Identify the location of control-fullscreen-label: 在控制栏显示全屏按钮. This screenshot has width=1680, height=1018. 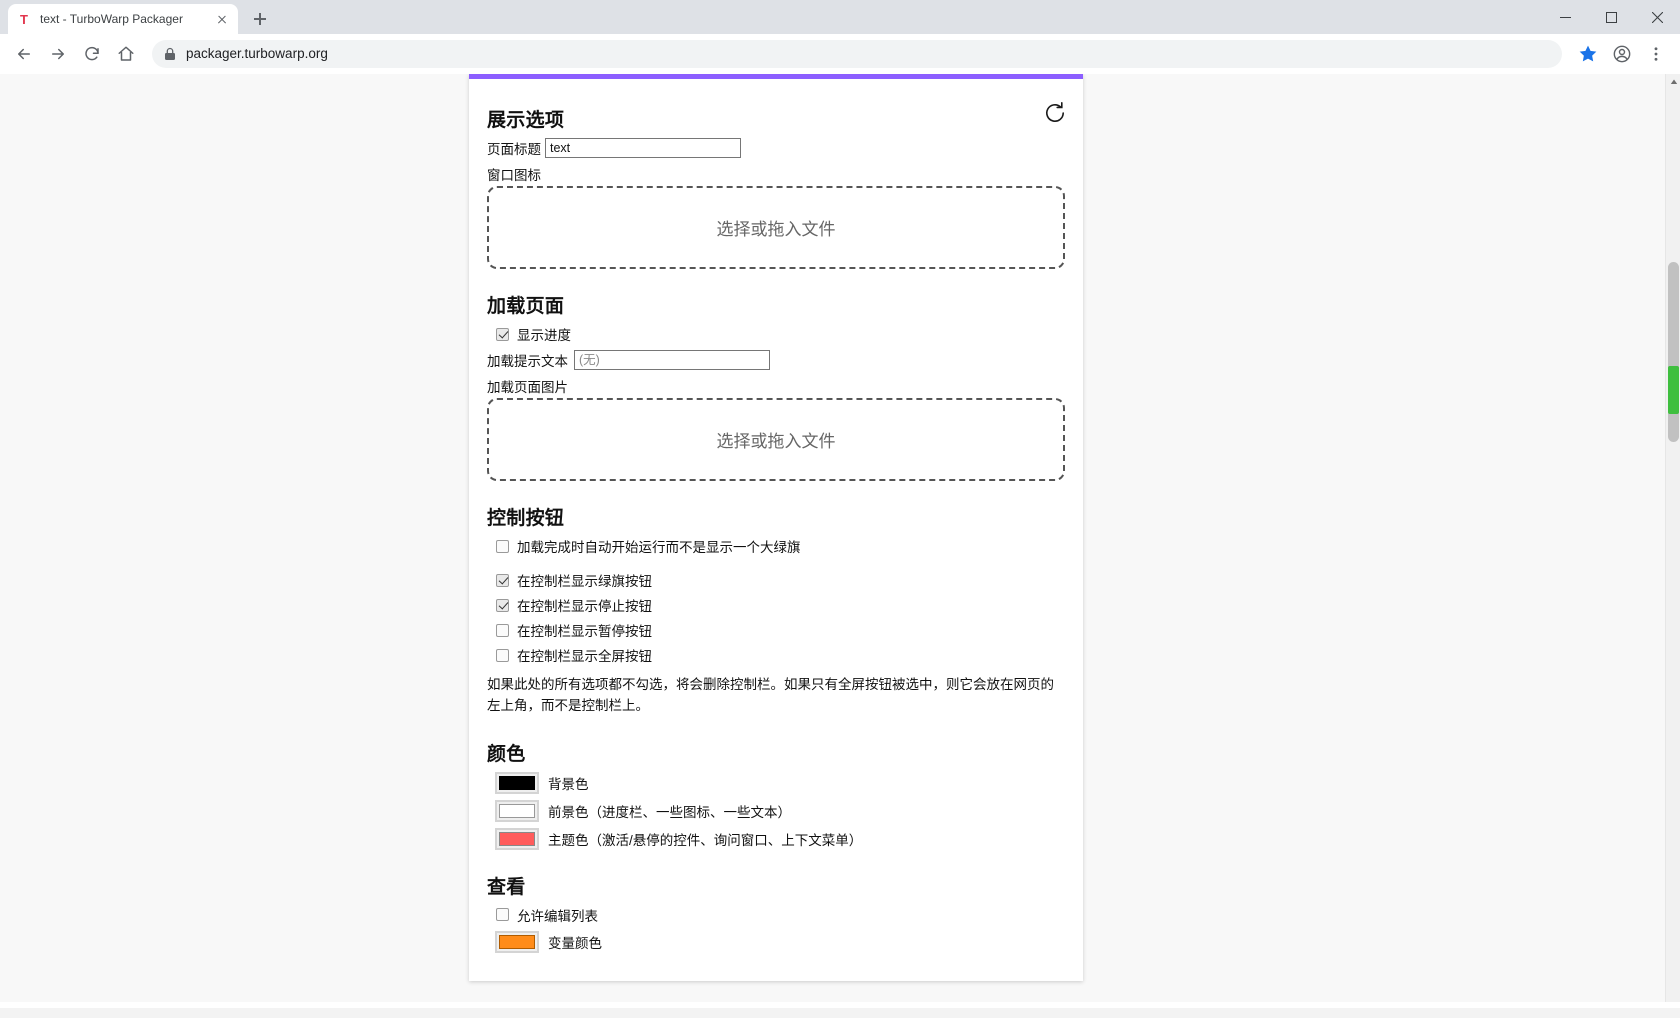
(584, 656).